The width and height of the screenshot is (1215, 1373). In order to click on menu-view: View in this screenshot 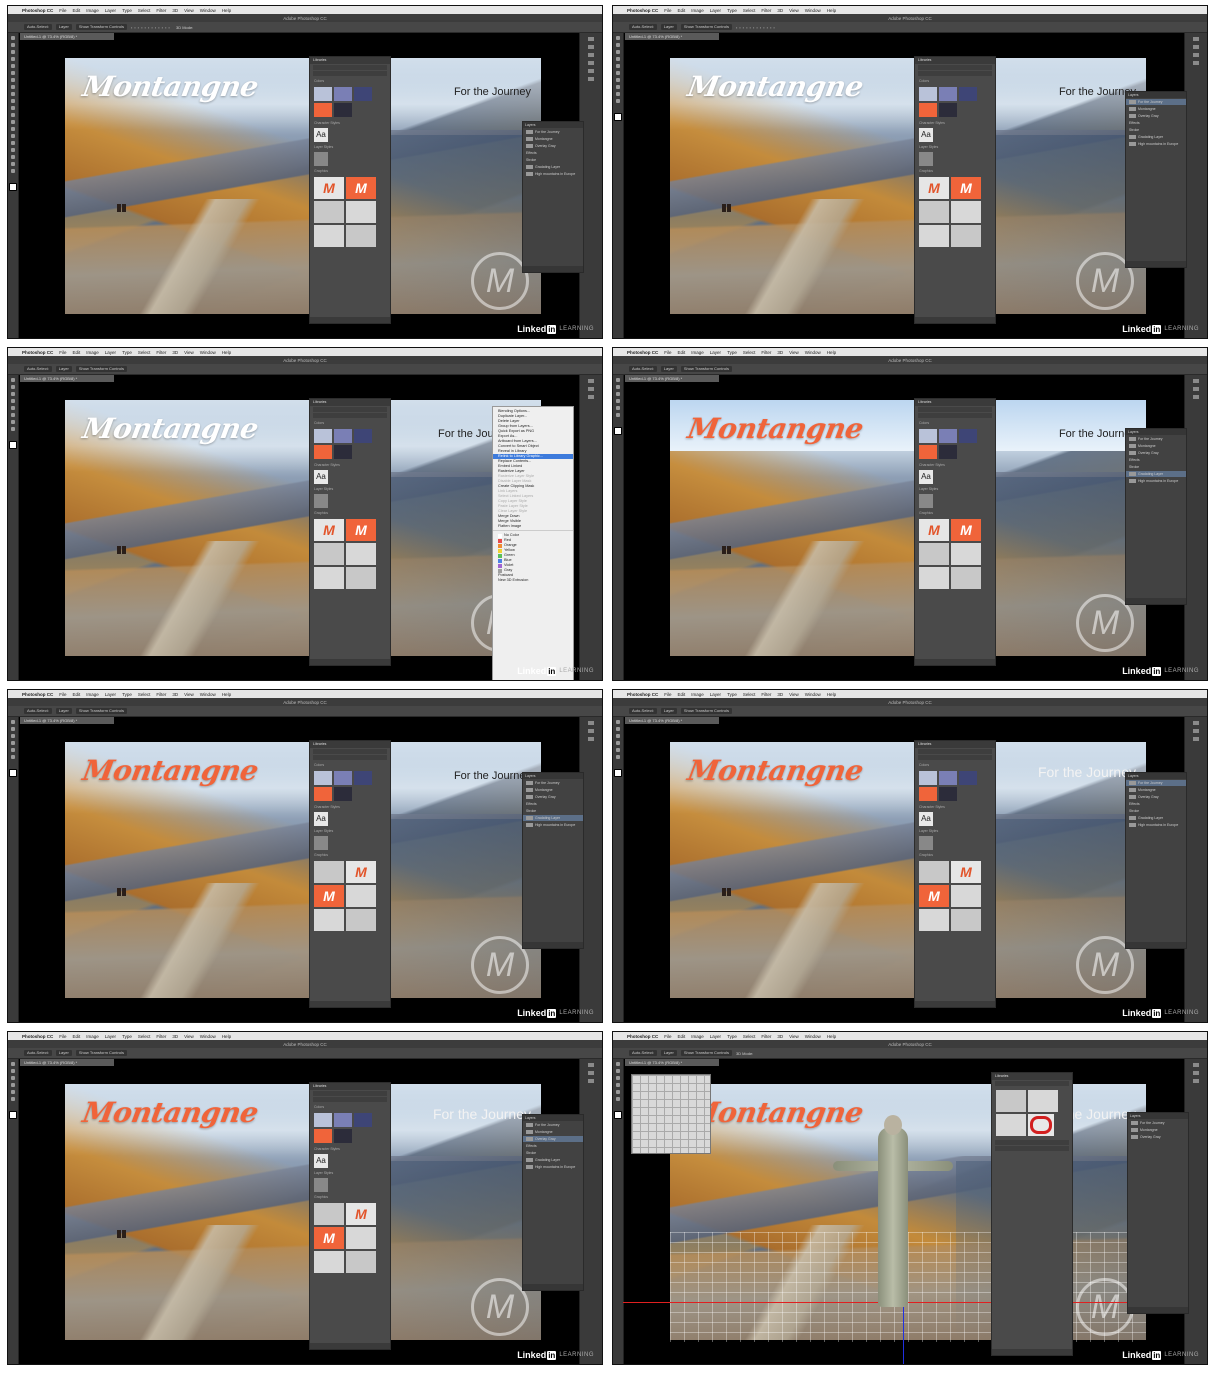, I will do `click(794, 1036)`.